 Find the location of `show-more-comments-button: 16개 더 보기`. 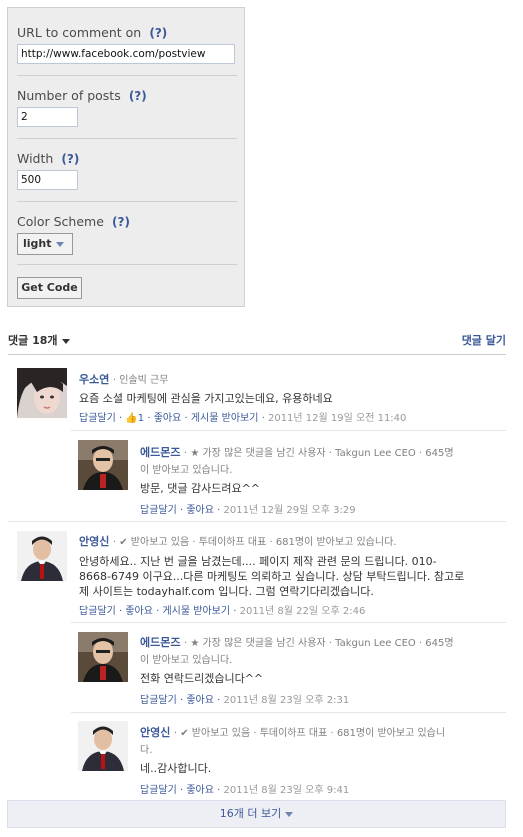

show-more-comments-button: 16개 더 보기 is located at coordinates (256, 814).